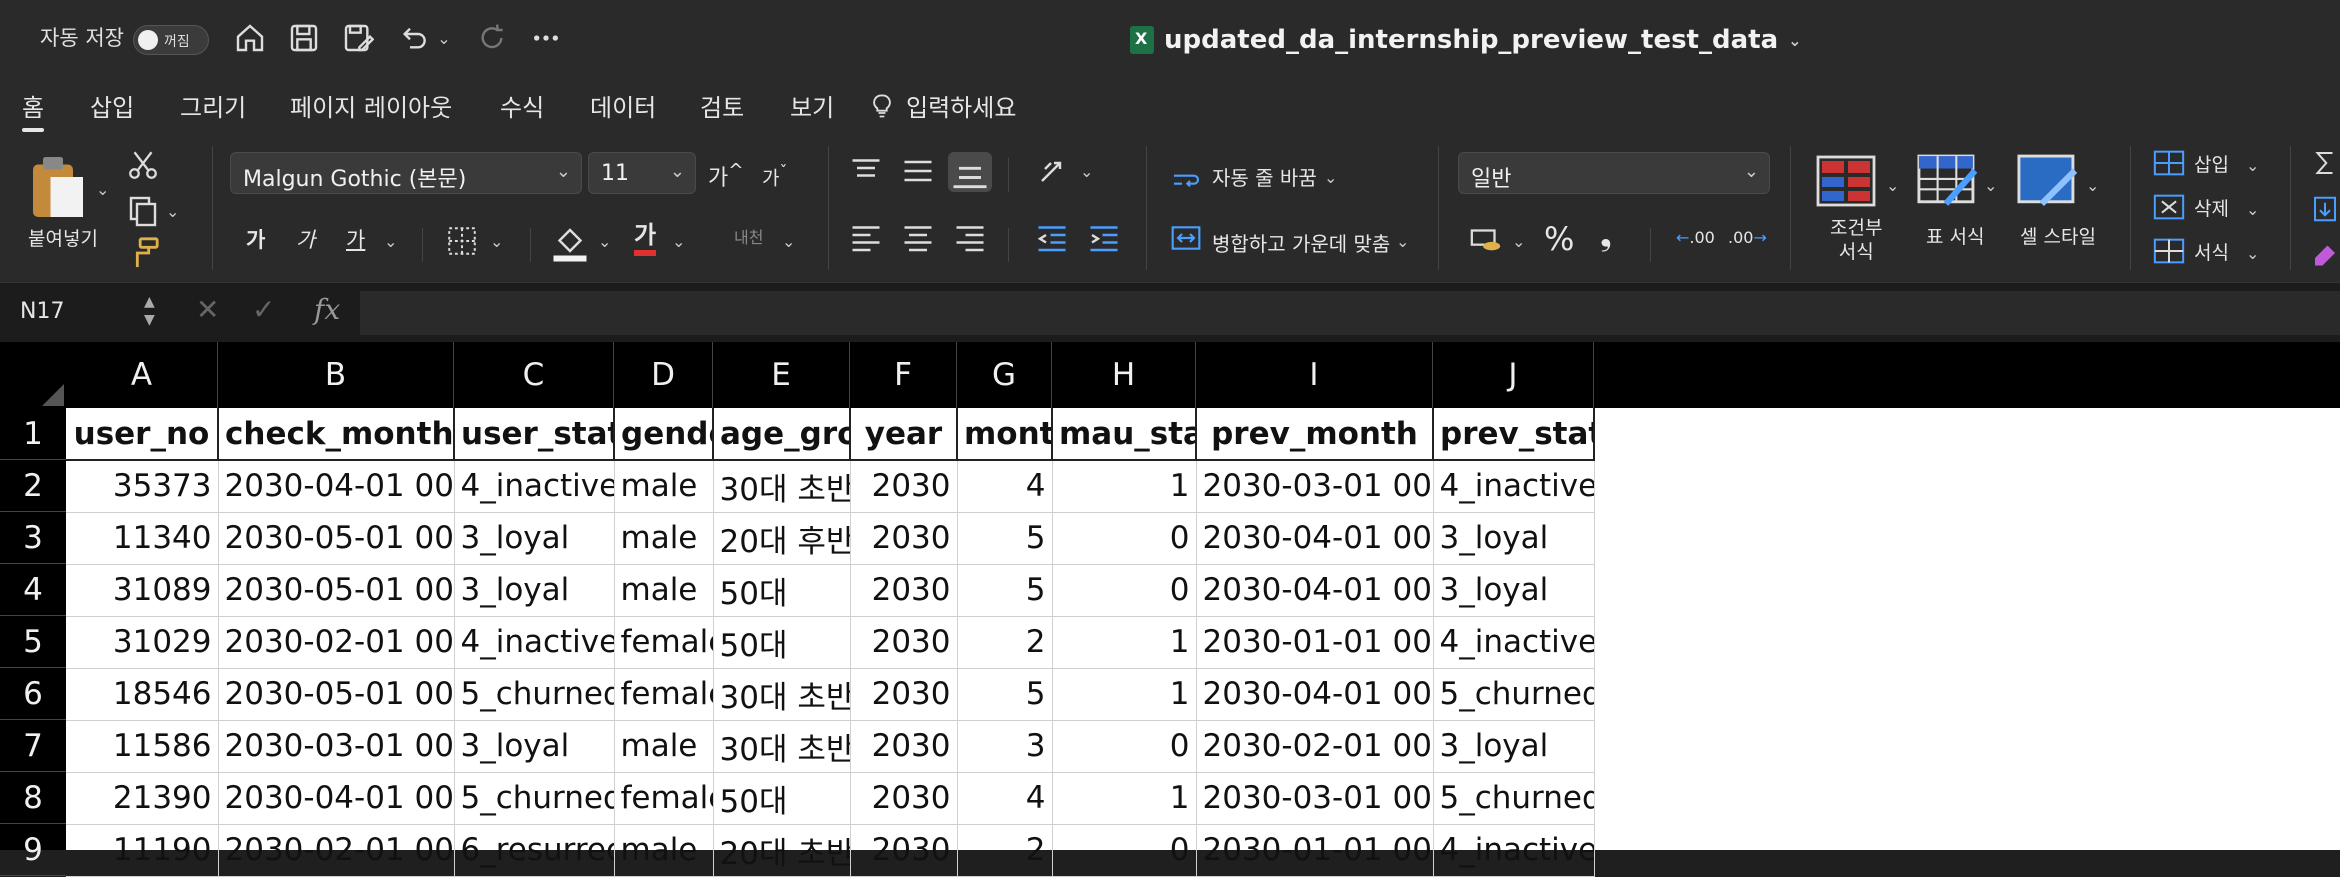 The height and width of the screenshot is (877, 2340). What do you see at coordinates (263, 309) in the screenshot?
I see `enter-icon: ✓` at bounding box center [263, 309].